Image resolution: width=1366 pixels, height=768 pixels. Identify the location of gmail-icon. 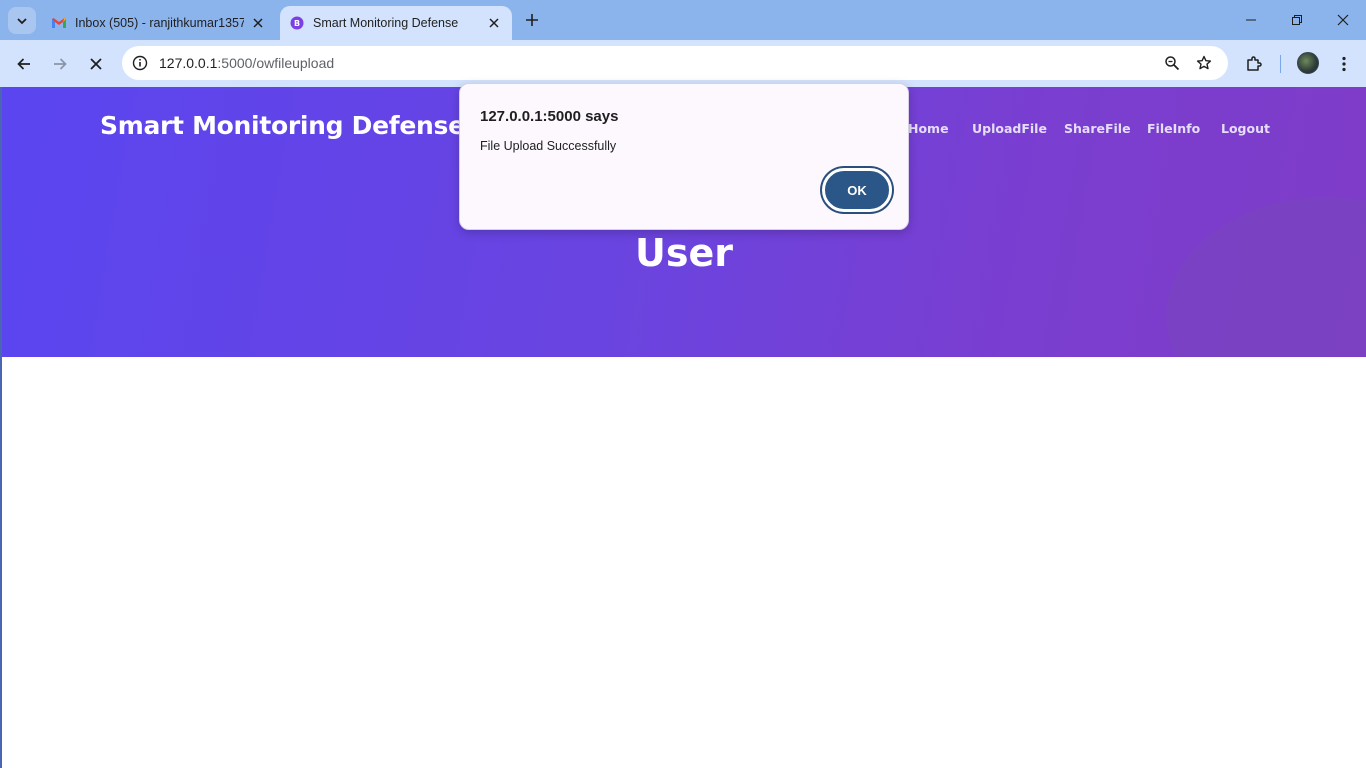
(59, 23).